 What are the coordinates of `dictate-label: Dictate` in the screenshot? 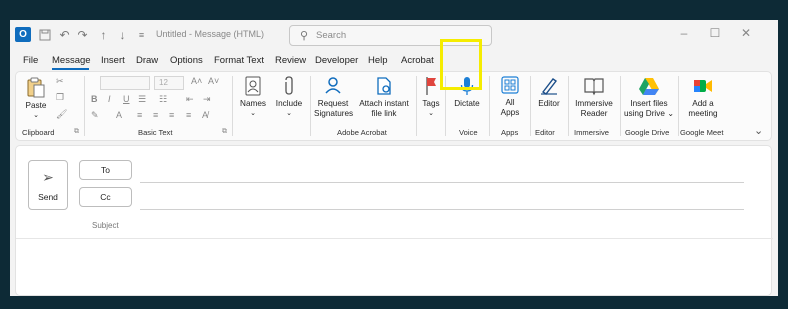 It's located at (467, 103).